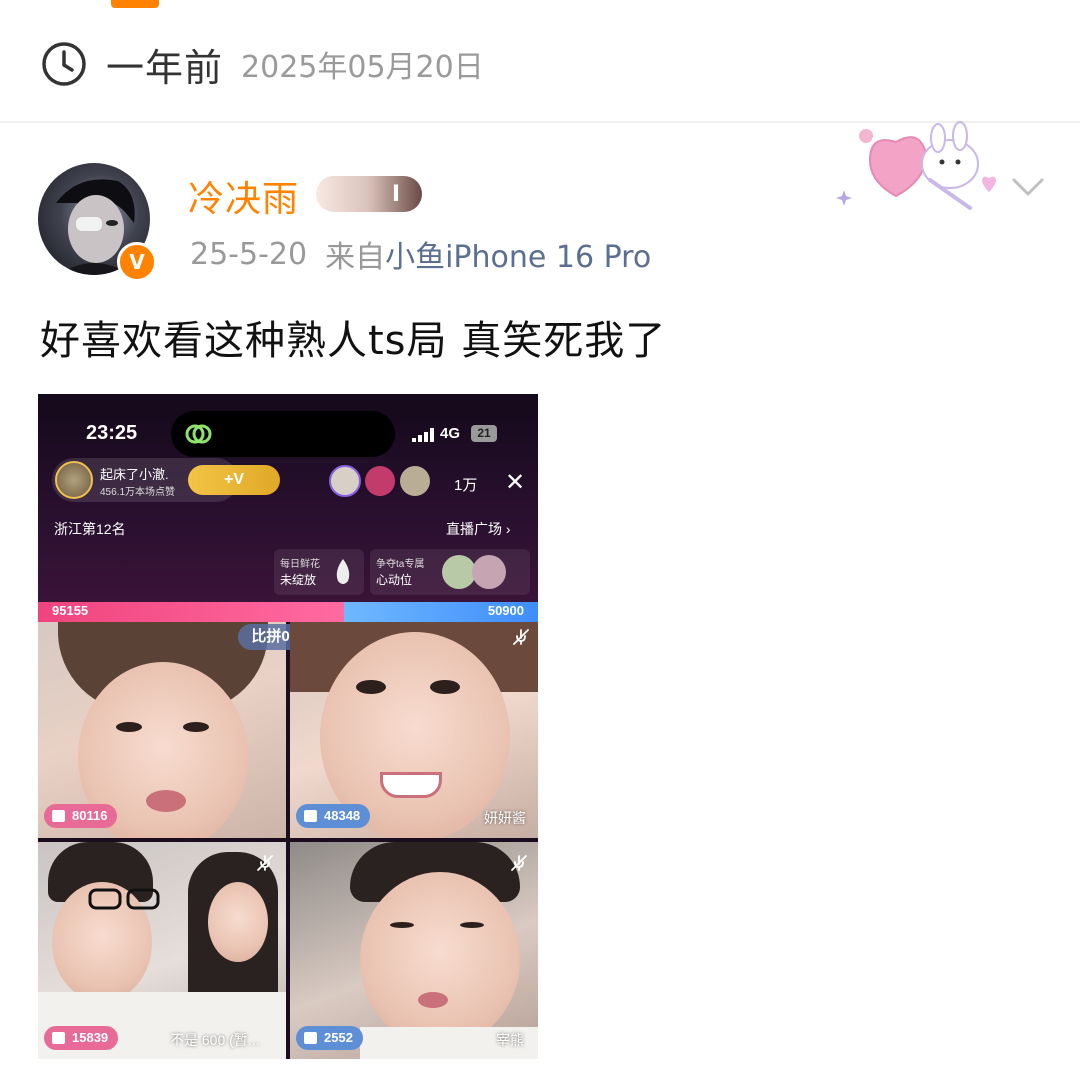 The height and width of the screenshot is (1084, 1080). I want to click on close-icon: ✕, so click(515, 482).